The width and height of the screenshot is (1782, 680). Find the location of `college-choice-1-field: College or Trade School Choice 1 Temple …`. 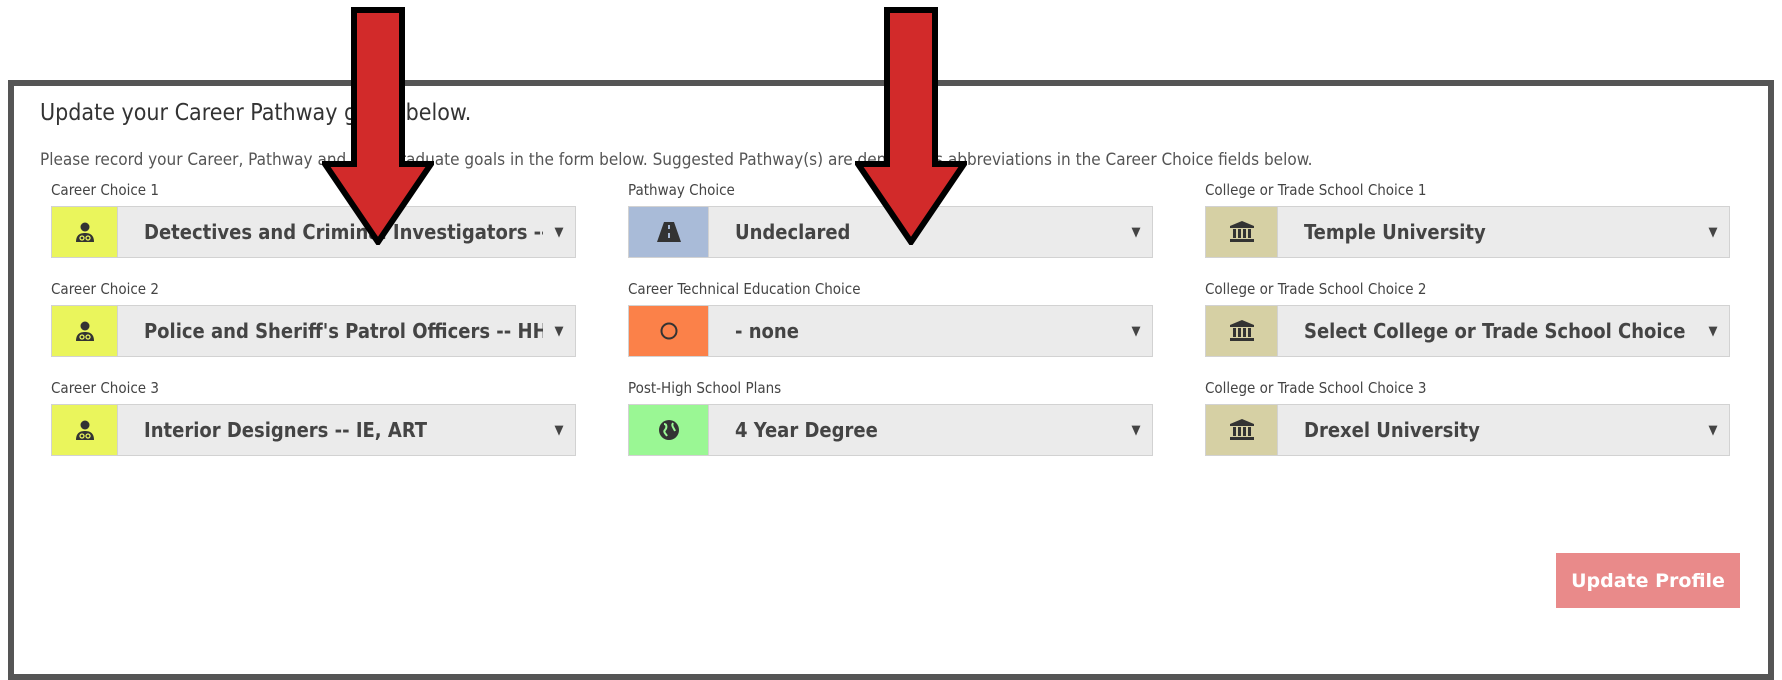

college-choice-1-field: College or Trade School Choice 1 Temple … is located at coordinates (1467, 219).